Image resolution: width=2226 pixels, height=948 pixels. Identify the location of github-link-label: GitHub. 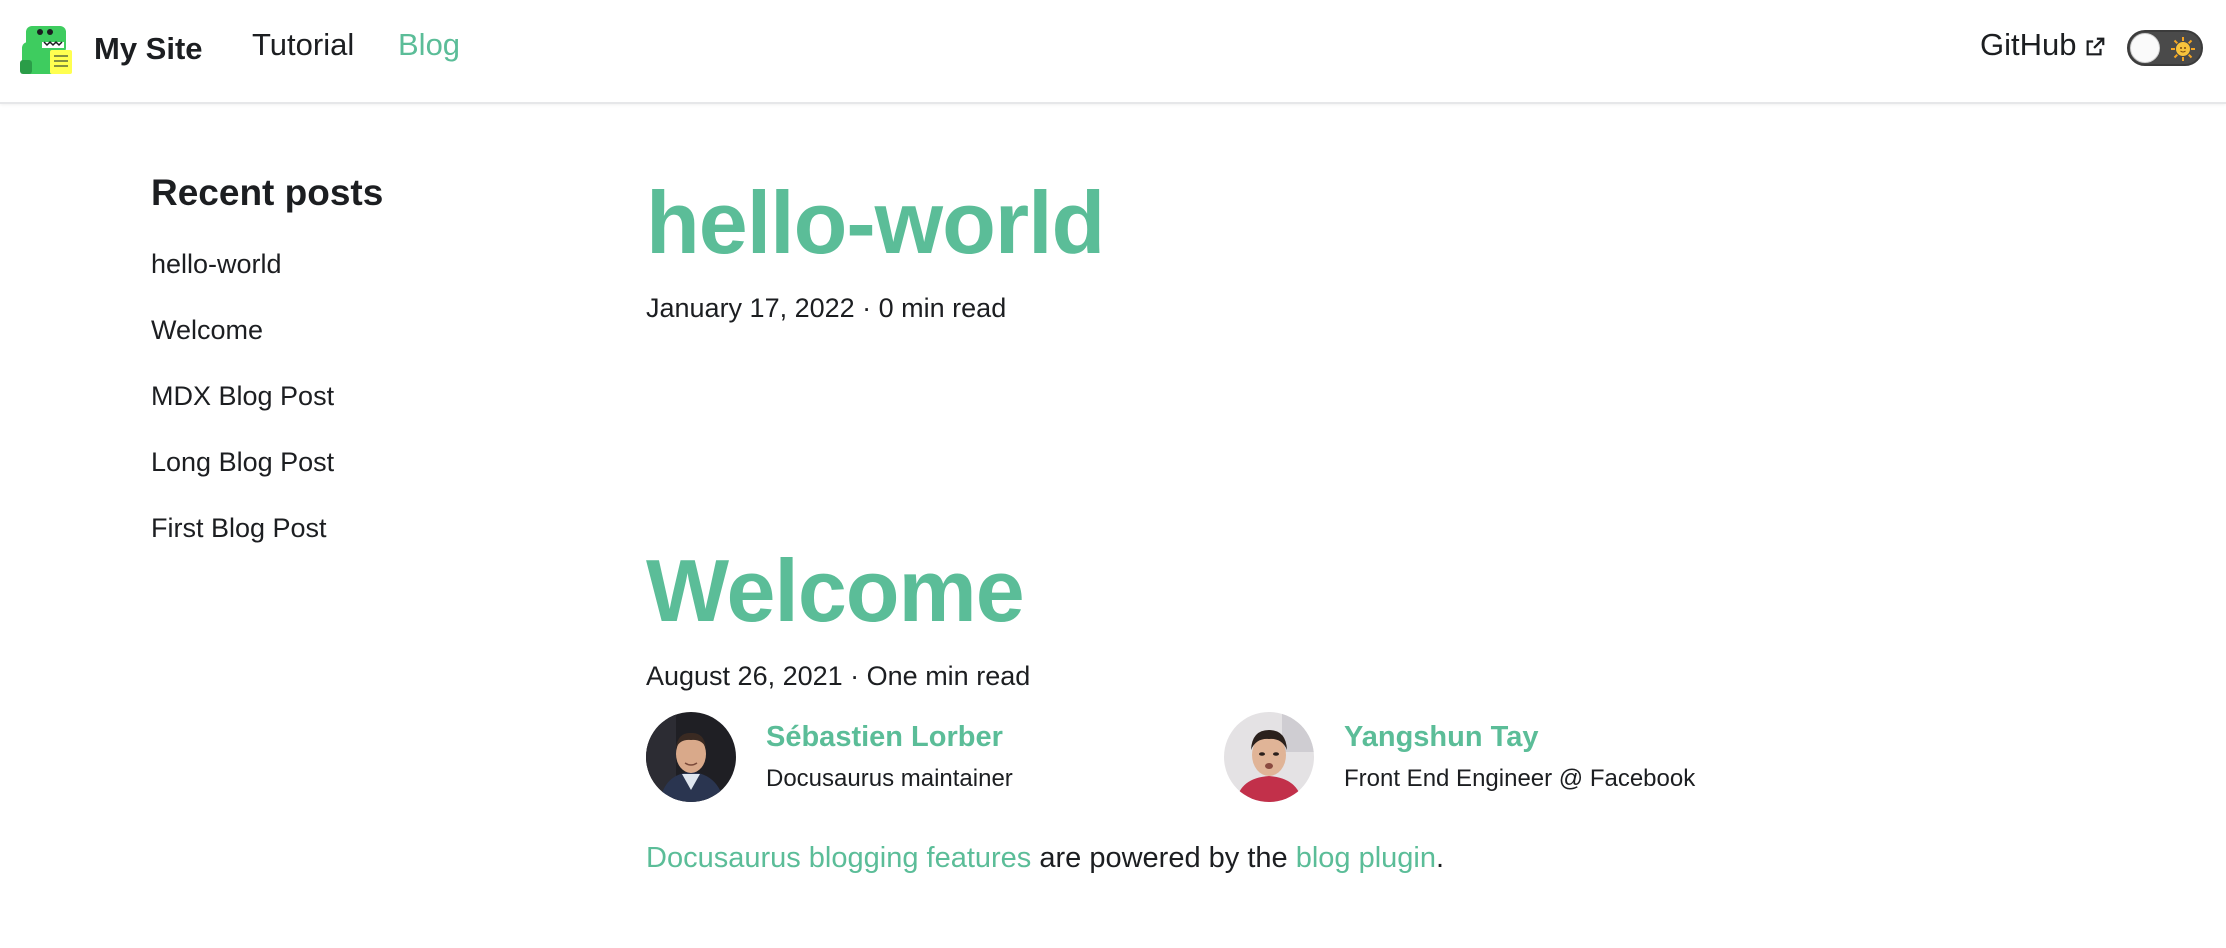
(2028, 44).